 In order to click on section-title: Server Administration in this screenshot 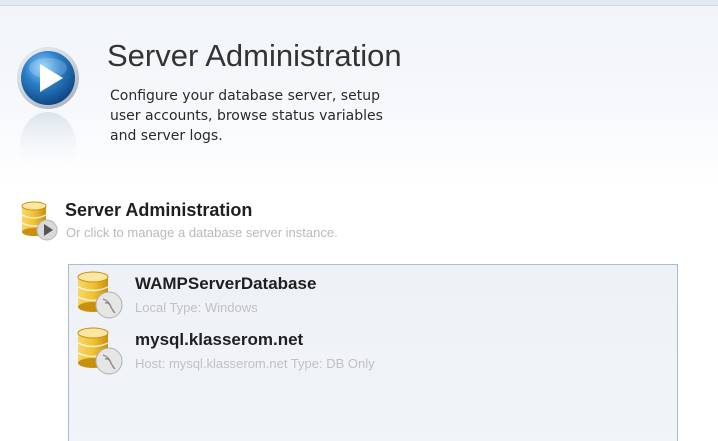, I will do `click(158, 210)`.